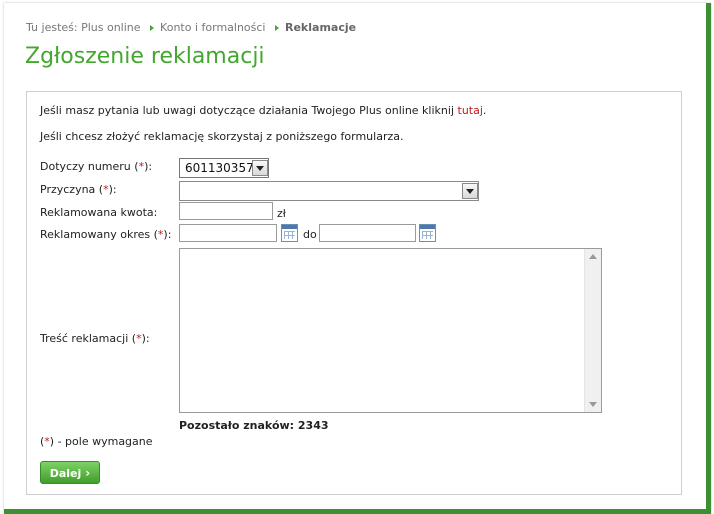 The image size is (714, 514). What do you see at coordinates (105, 441) in the screenshot?
I see `required-note-text: - pole wymagane` at bounding box center [105, 441].